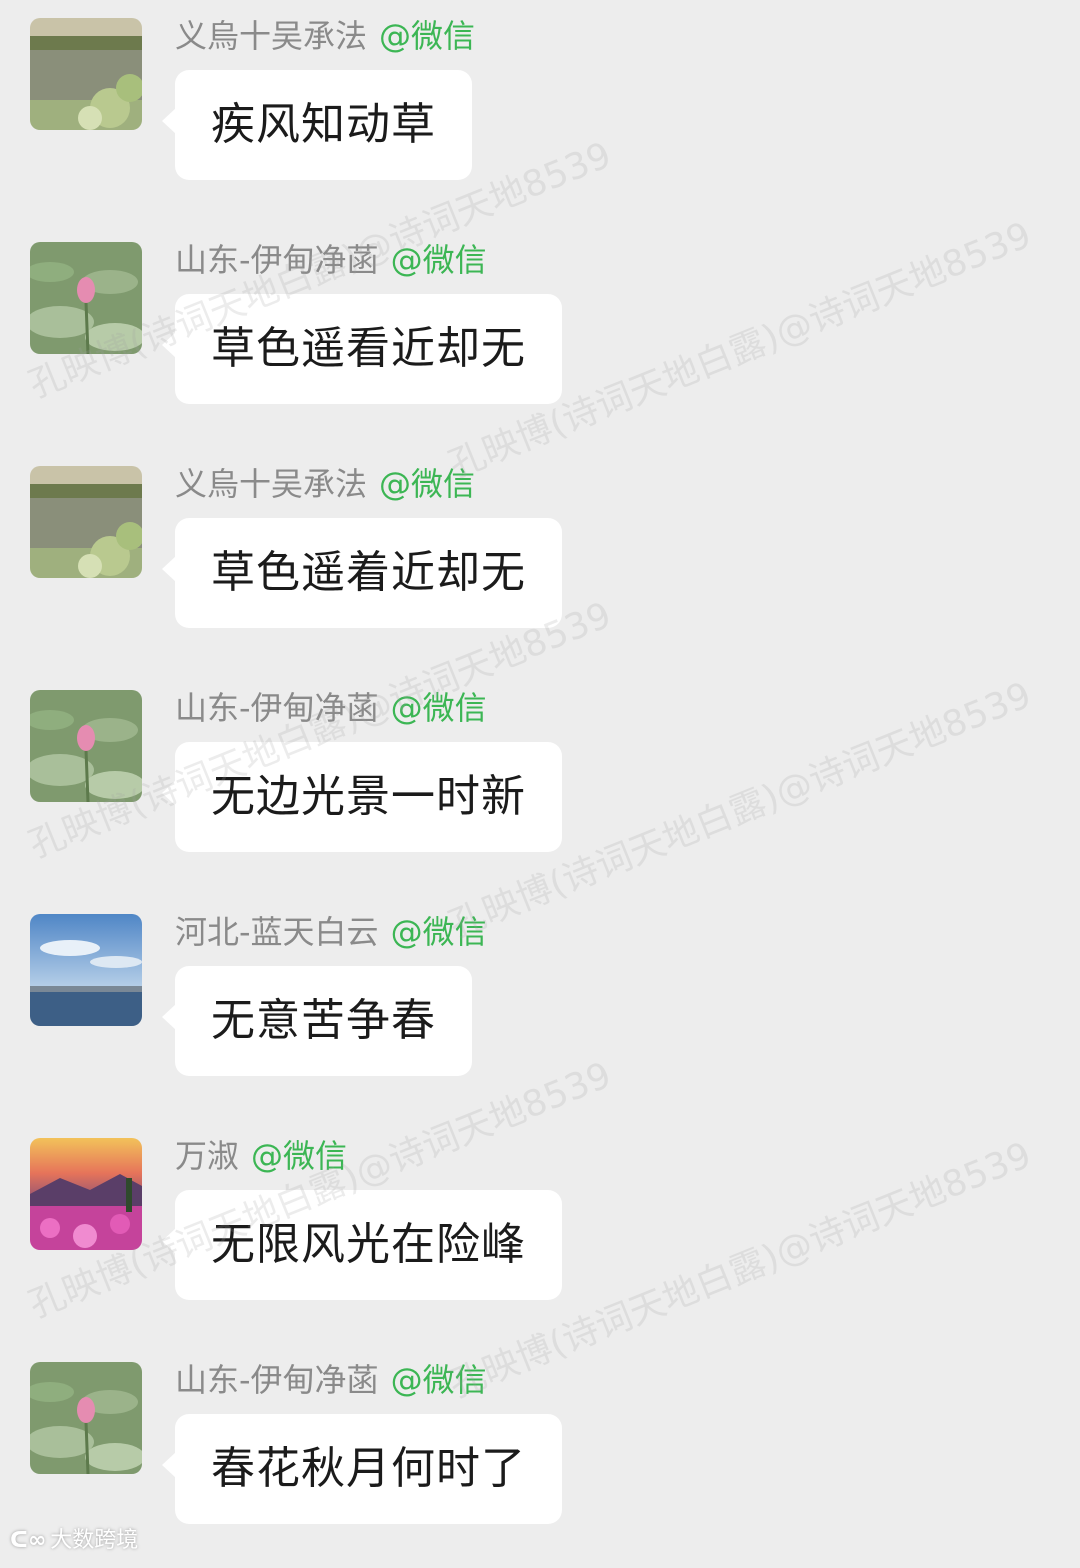  I want to click on sender-line: 万淑 @微信, so click(261, 1156).